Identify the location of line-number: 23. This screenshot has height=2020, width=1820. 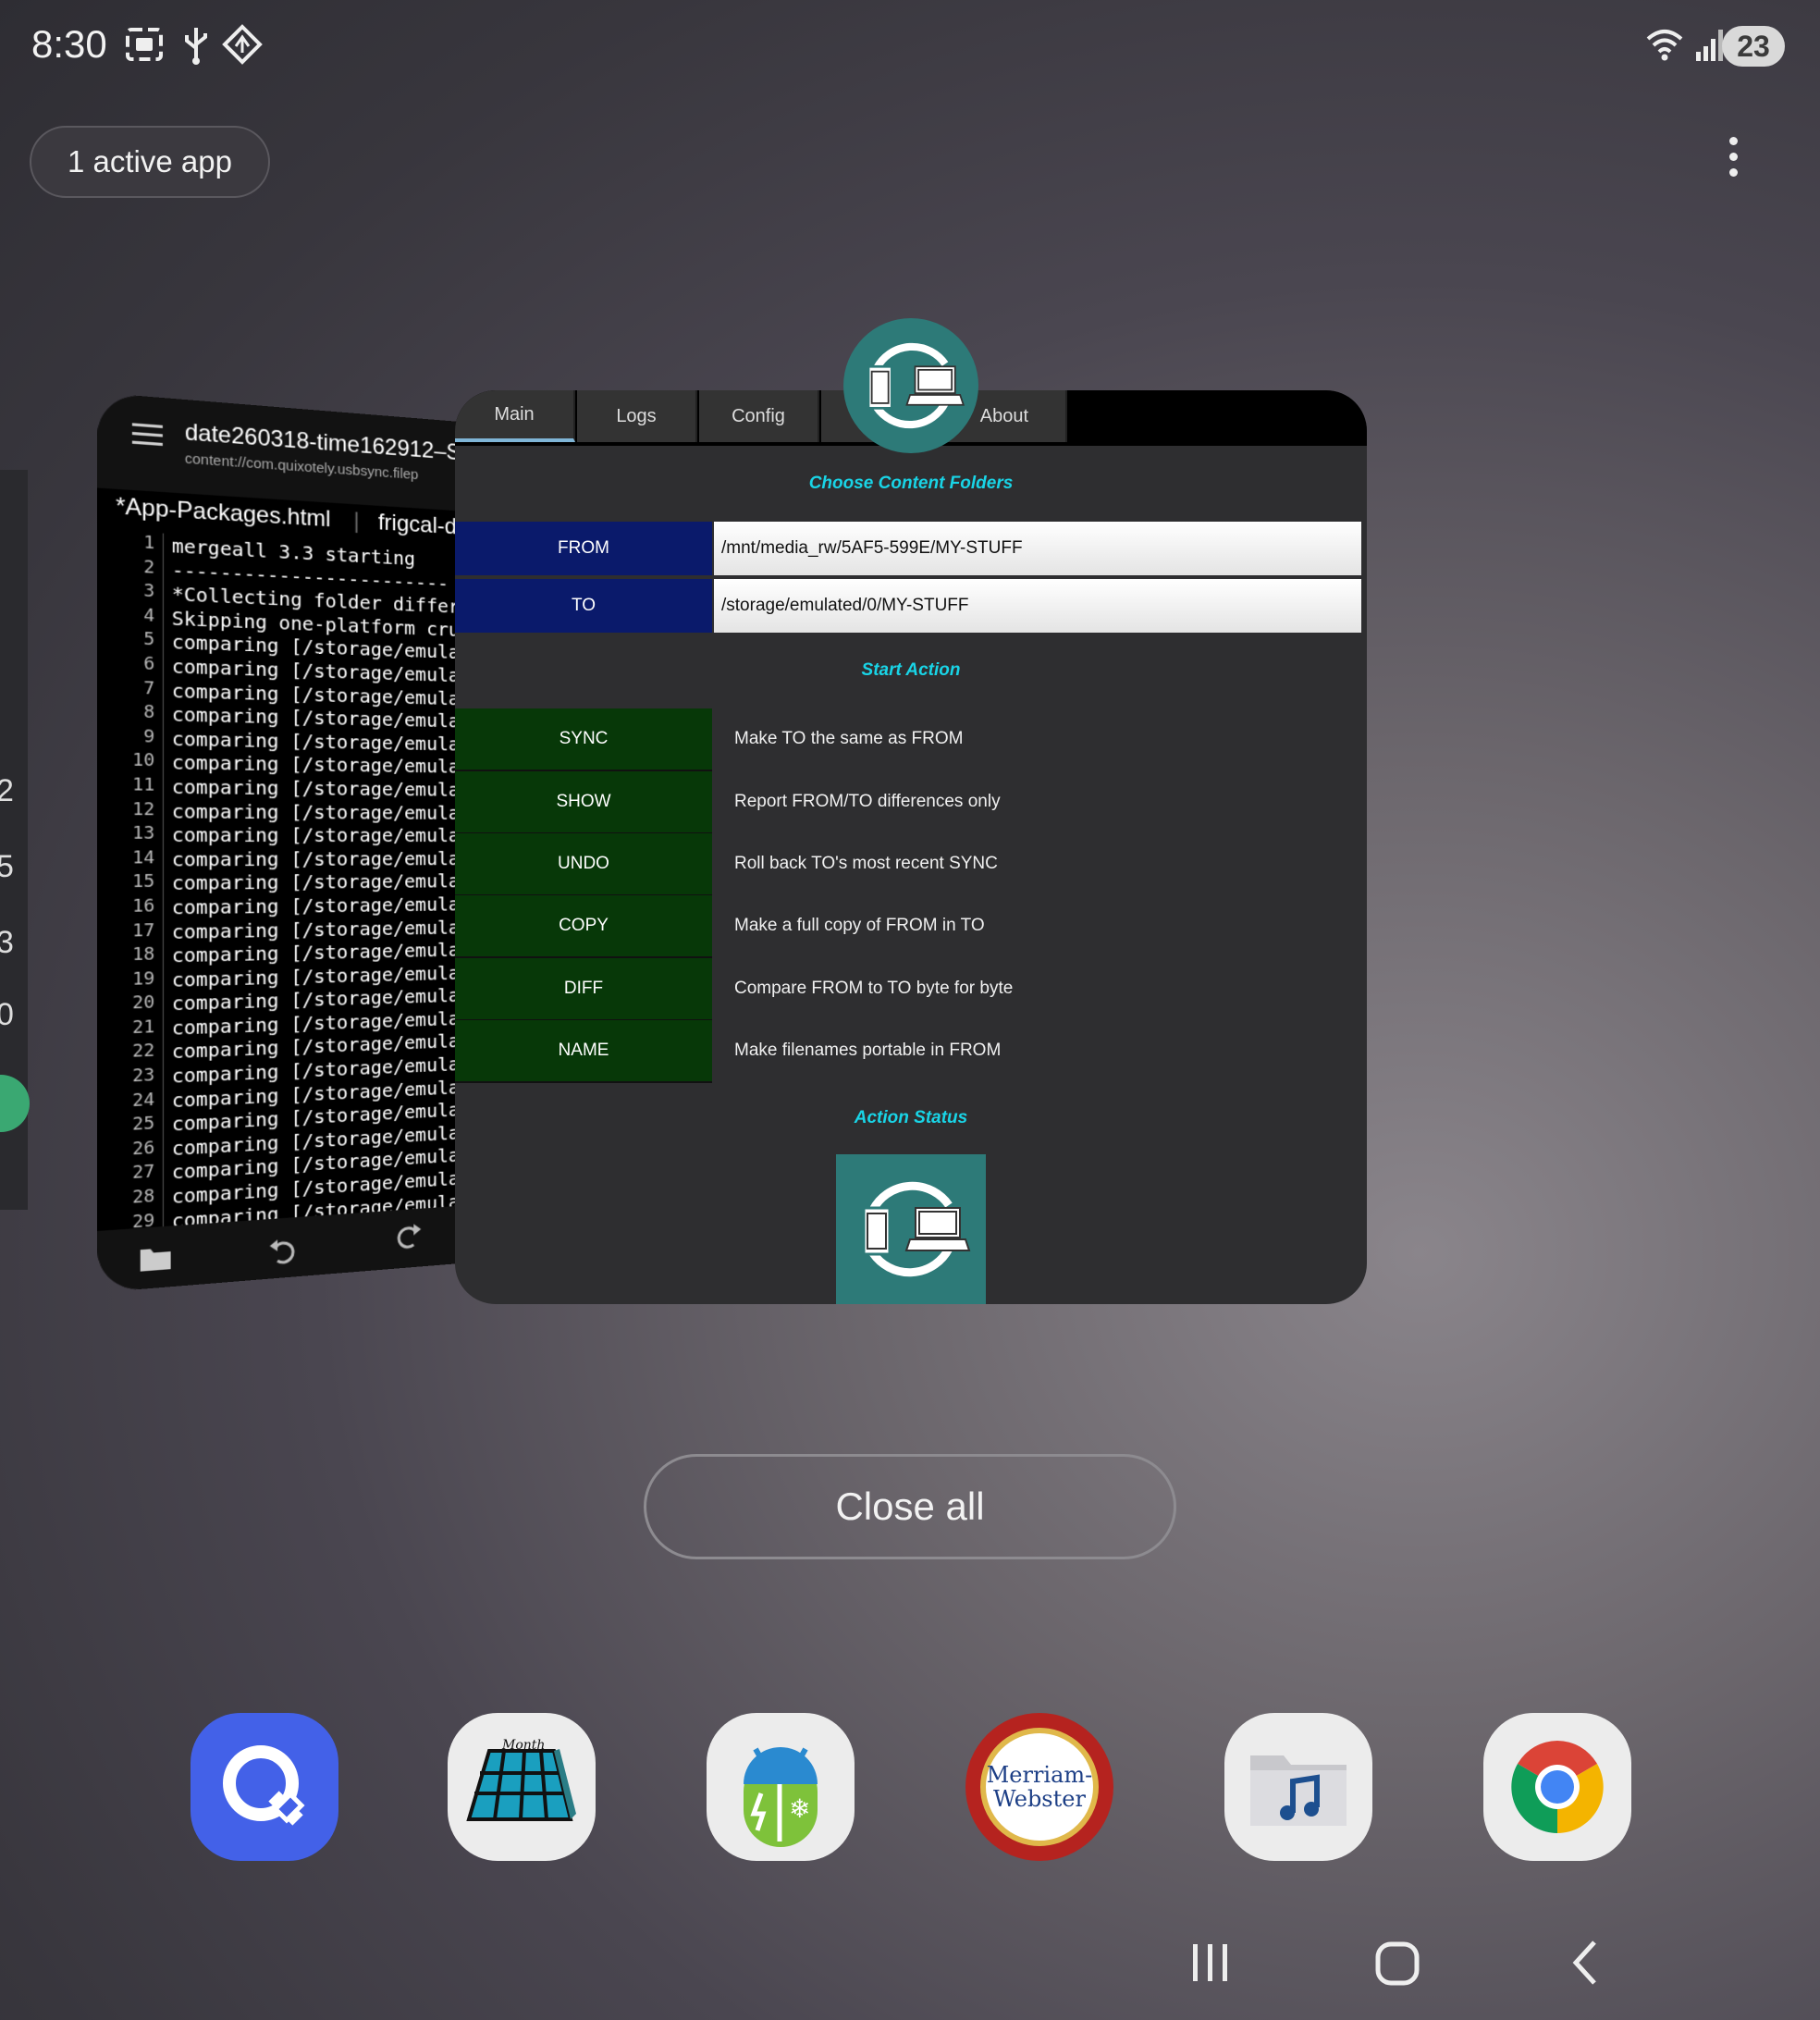
(130, 1078).